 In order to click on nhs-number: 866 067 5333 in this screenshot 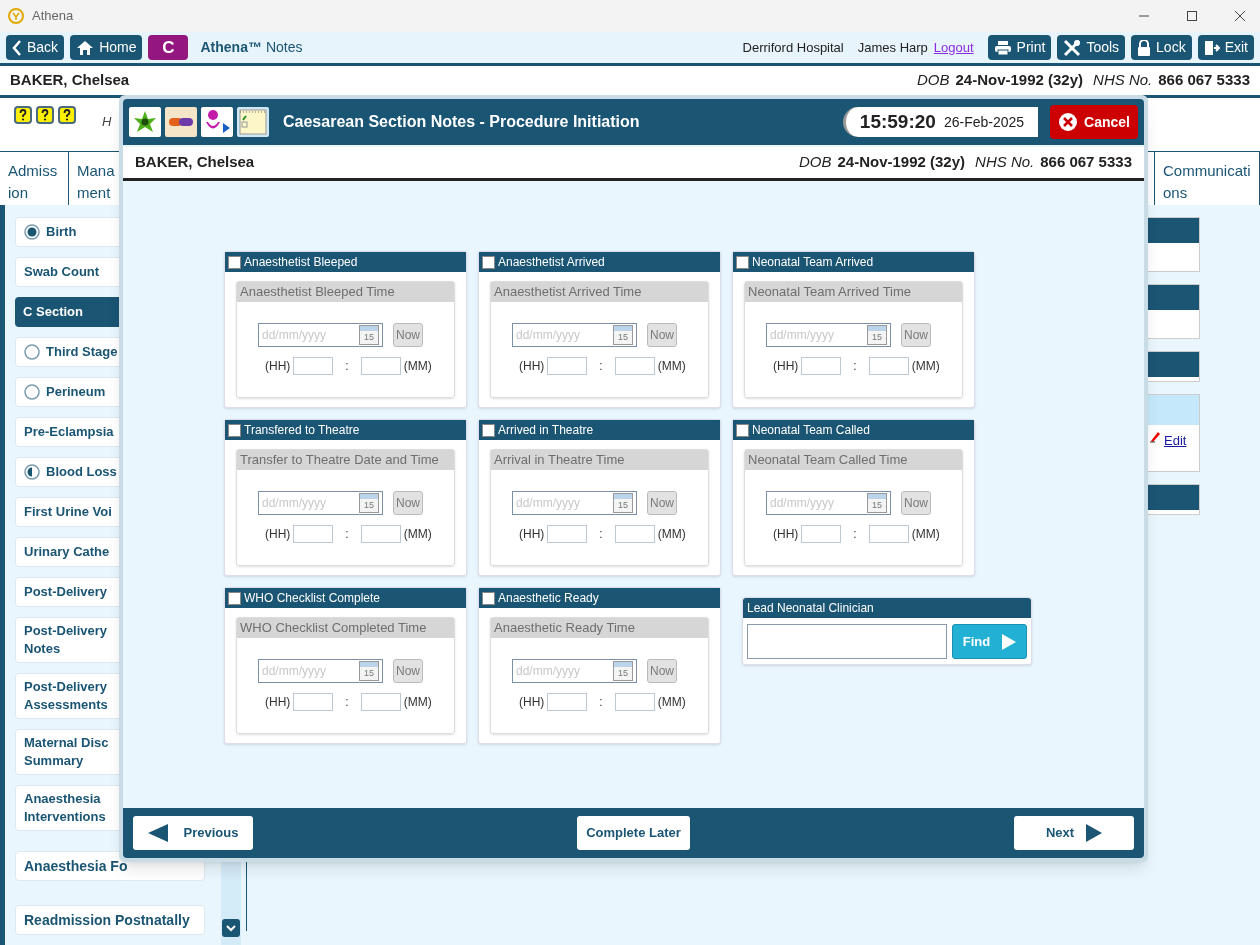, I will do `click(1086, 162)`.